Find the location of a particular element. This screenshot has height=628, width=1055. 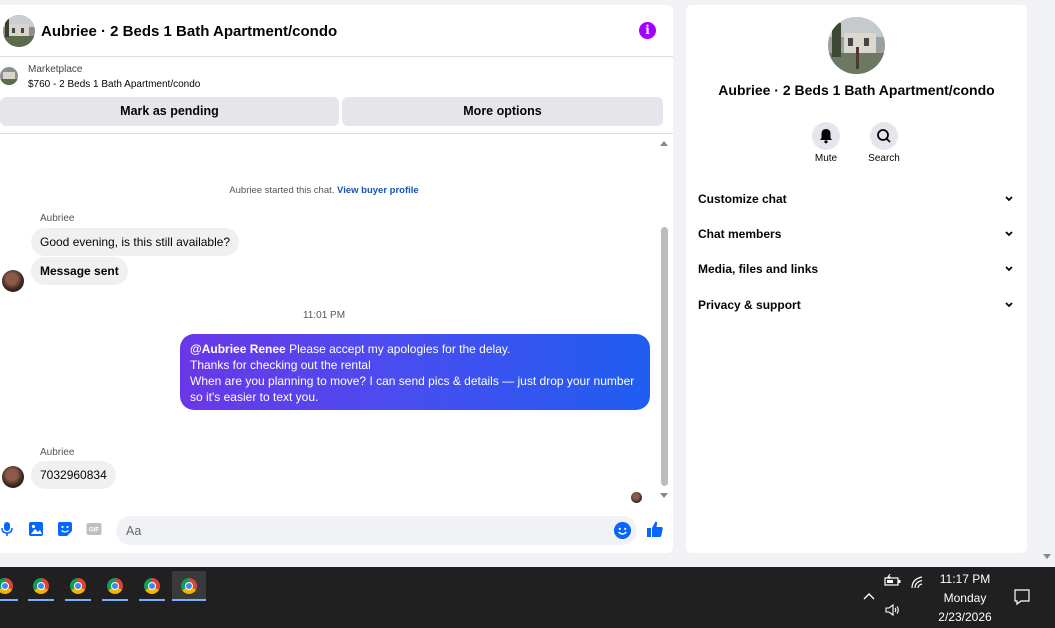

clock-time: 11:17 PM is located at coordinates (965, 579).